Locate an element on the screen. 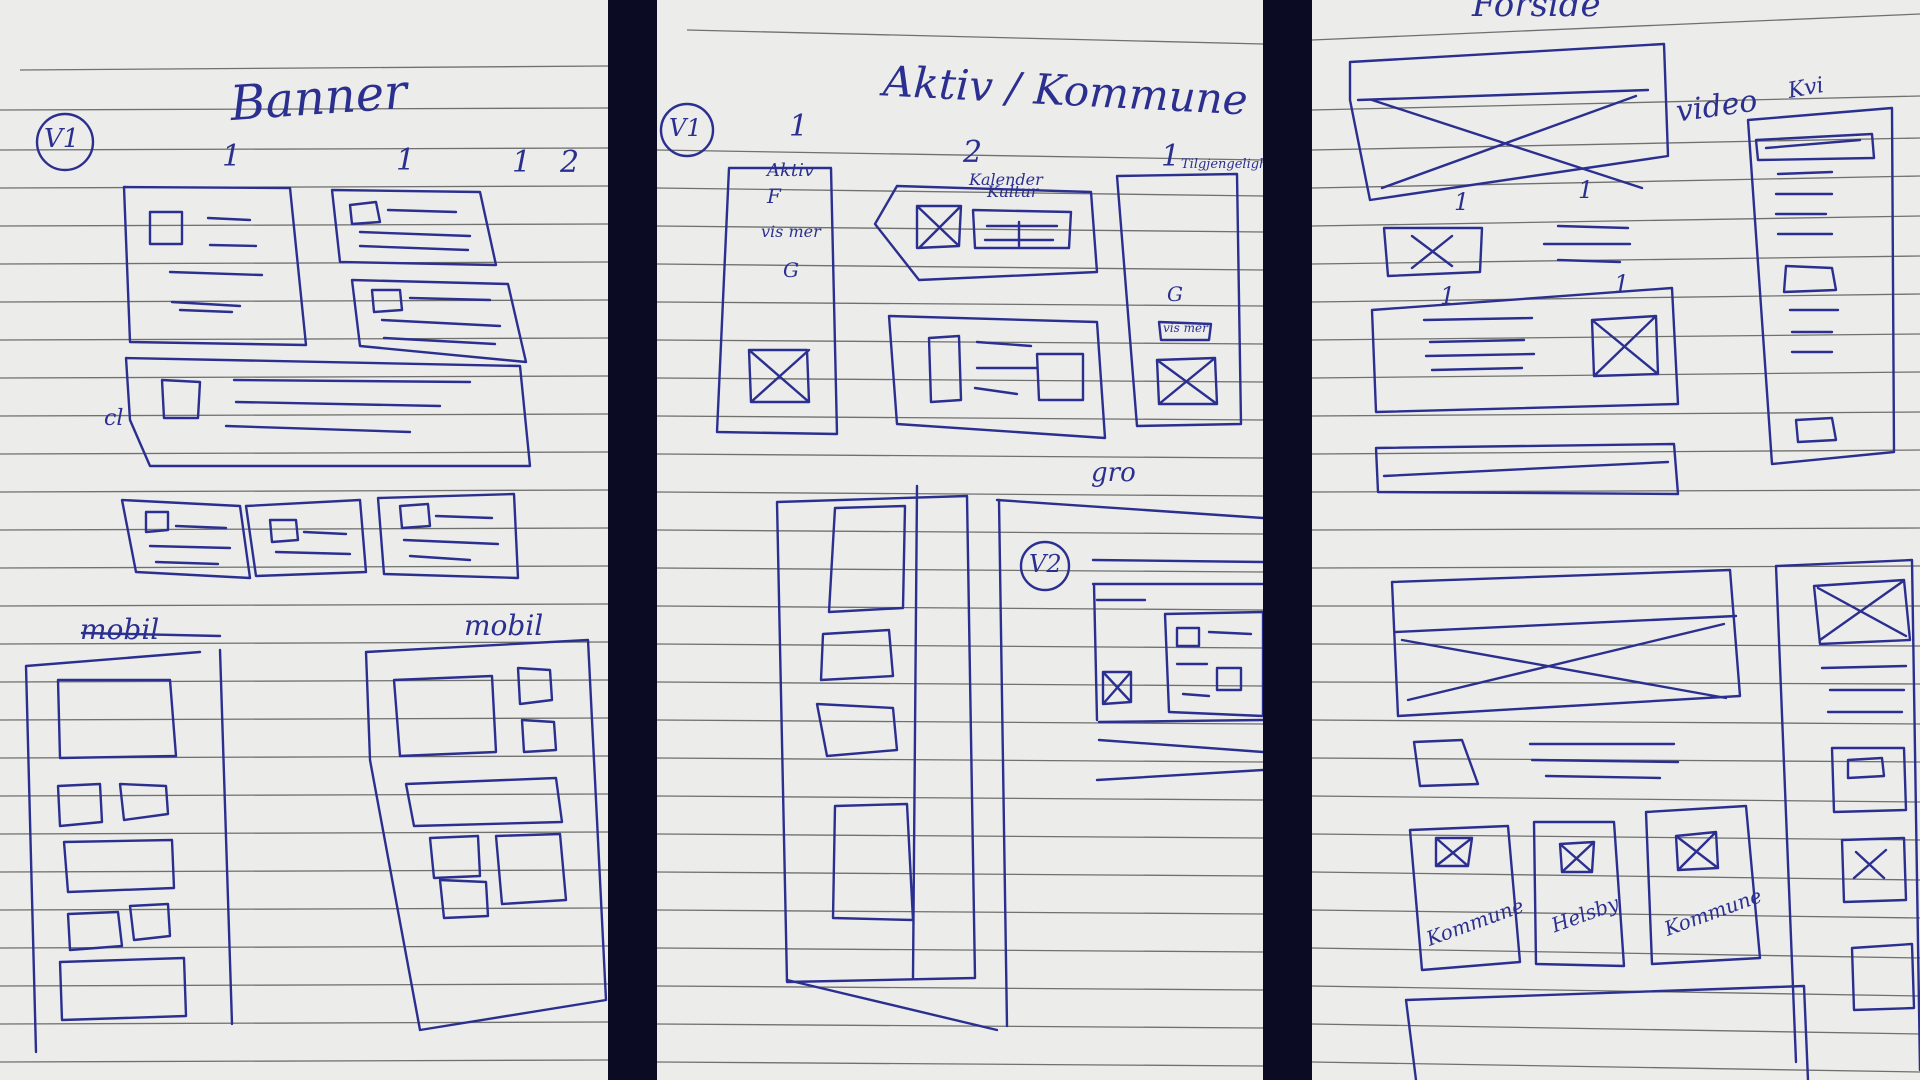 The width and height of the screenshot is (1920, 1080). panel-heading: Forside is located at coordinates (1536, 12).